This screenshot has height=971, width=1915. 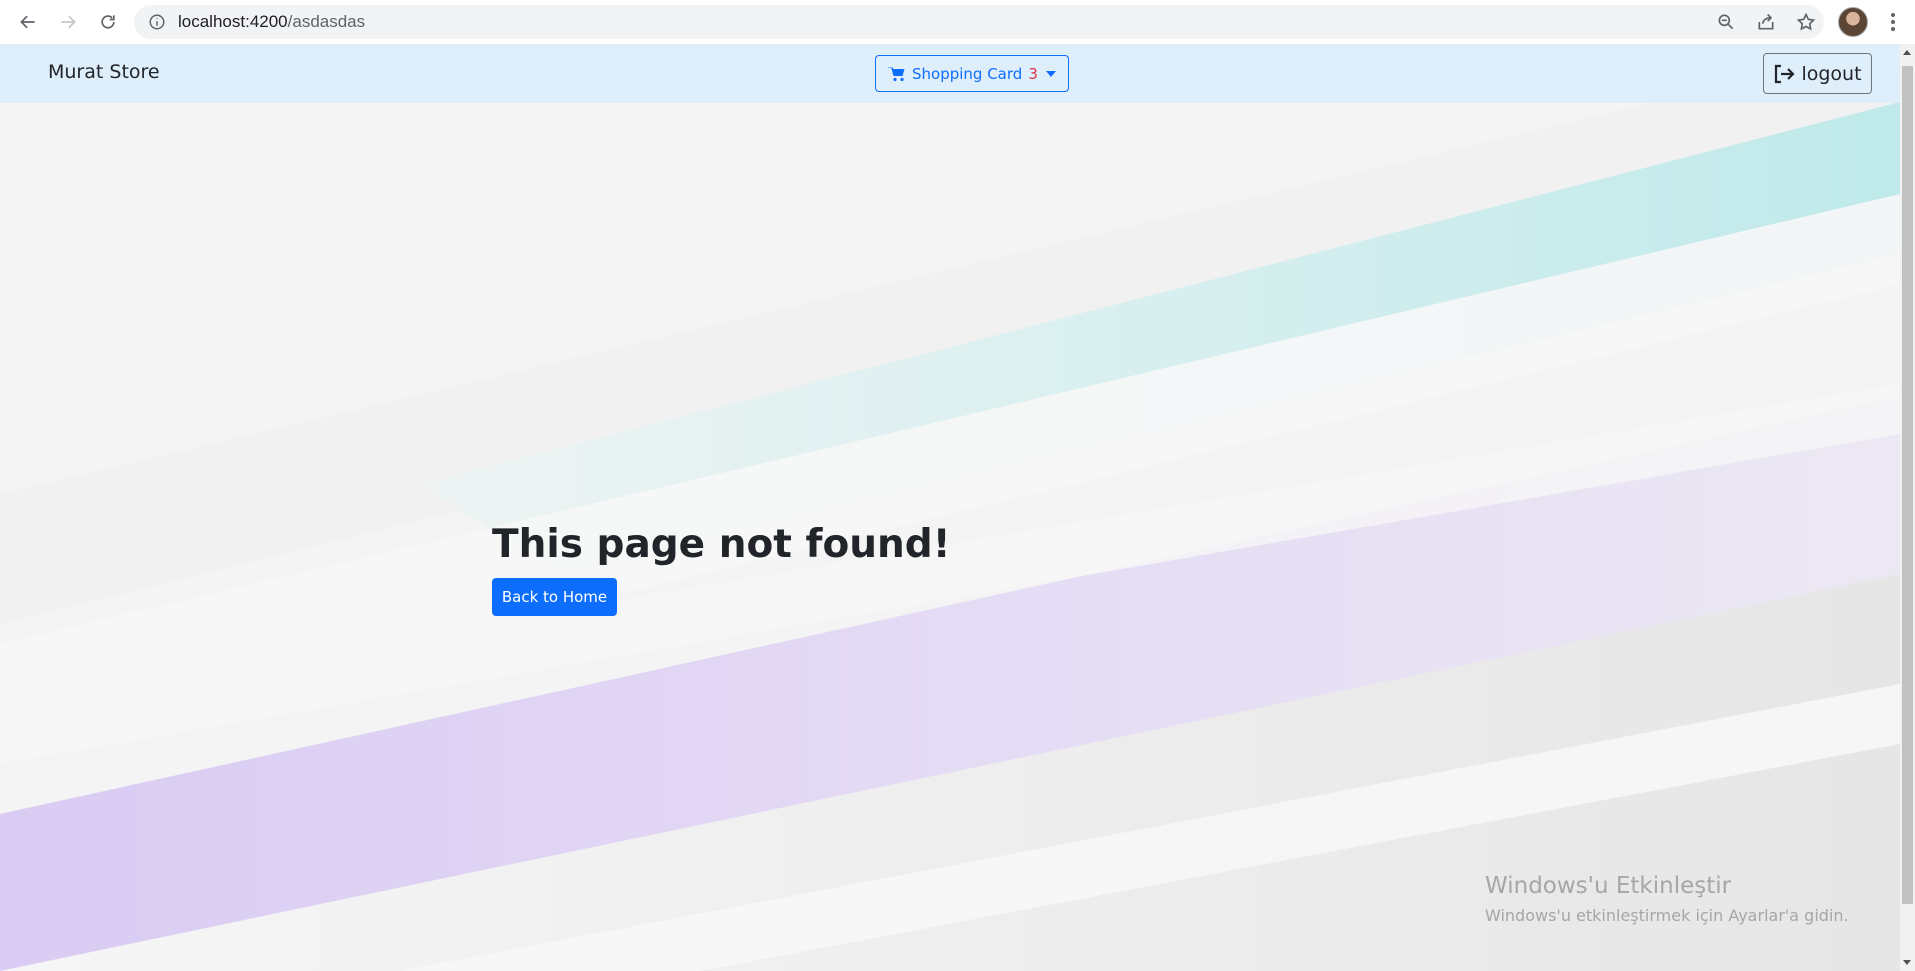 What do you see at coordinates (1893, 22) in the screenshot?
I see `menu-kebab-icon` at bounding box center [1893, 22].